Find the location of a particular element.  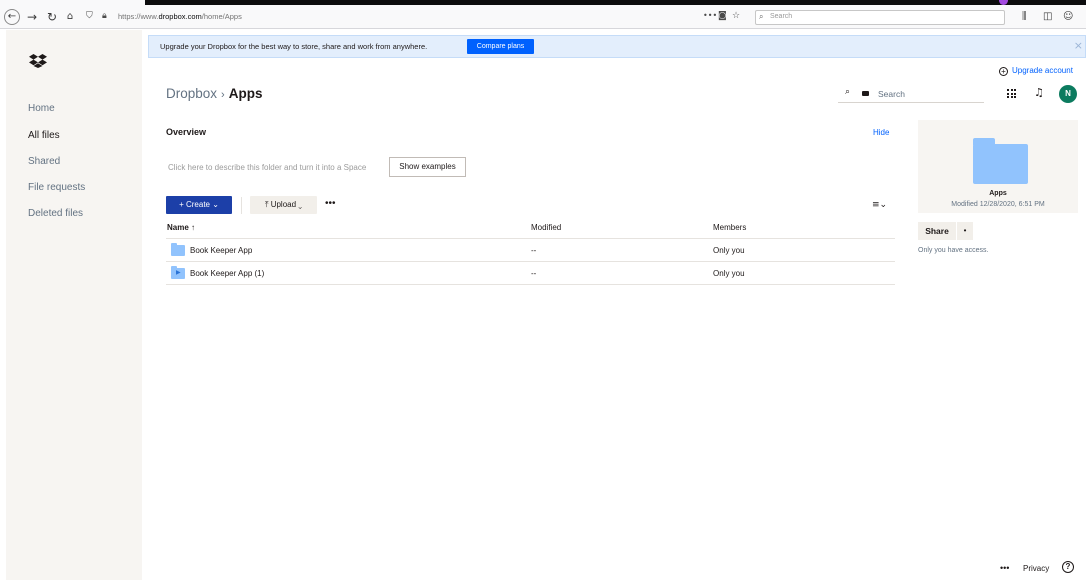

bell-icon: ♫ is located at coordinates (1039, 92).